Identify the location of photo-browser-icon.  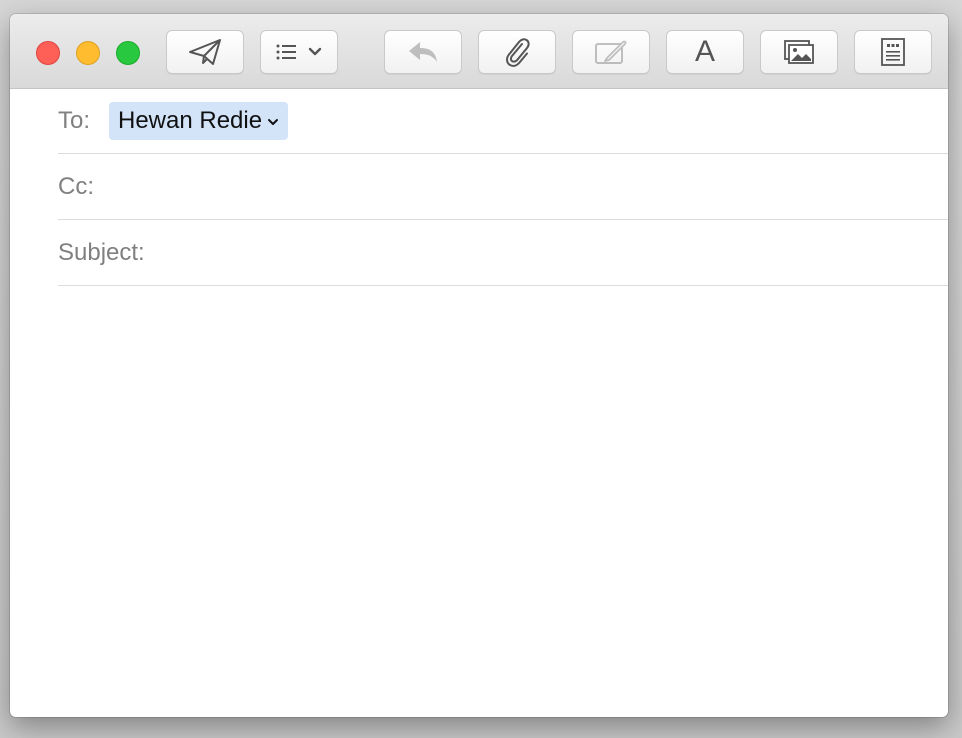
(799, 52).